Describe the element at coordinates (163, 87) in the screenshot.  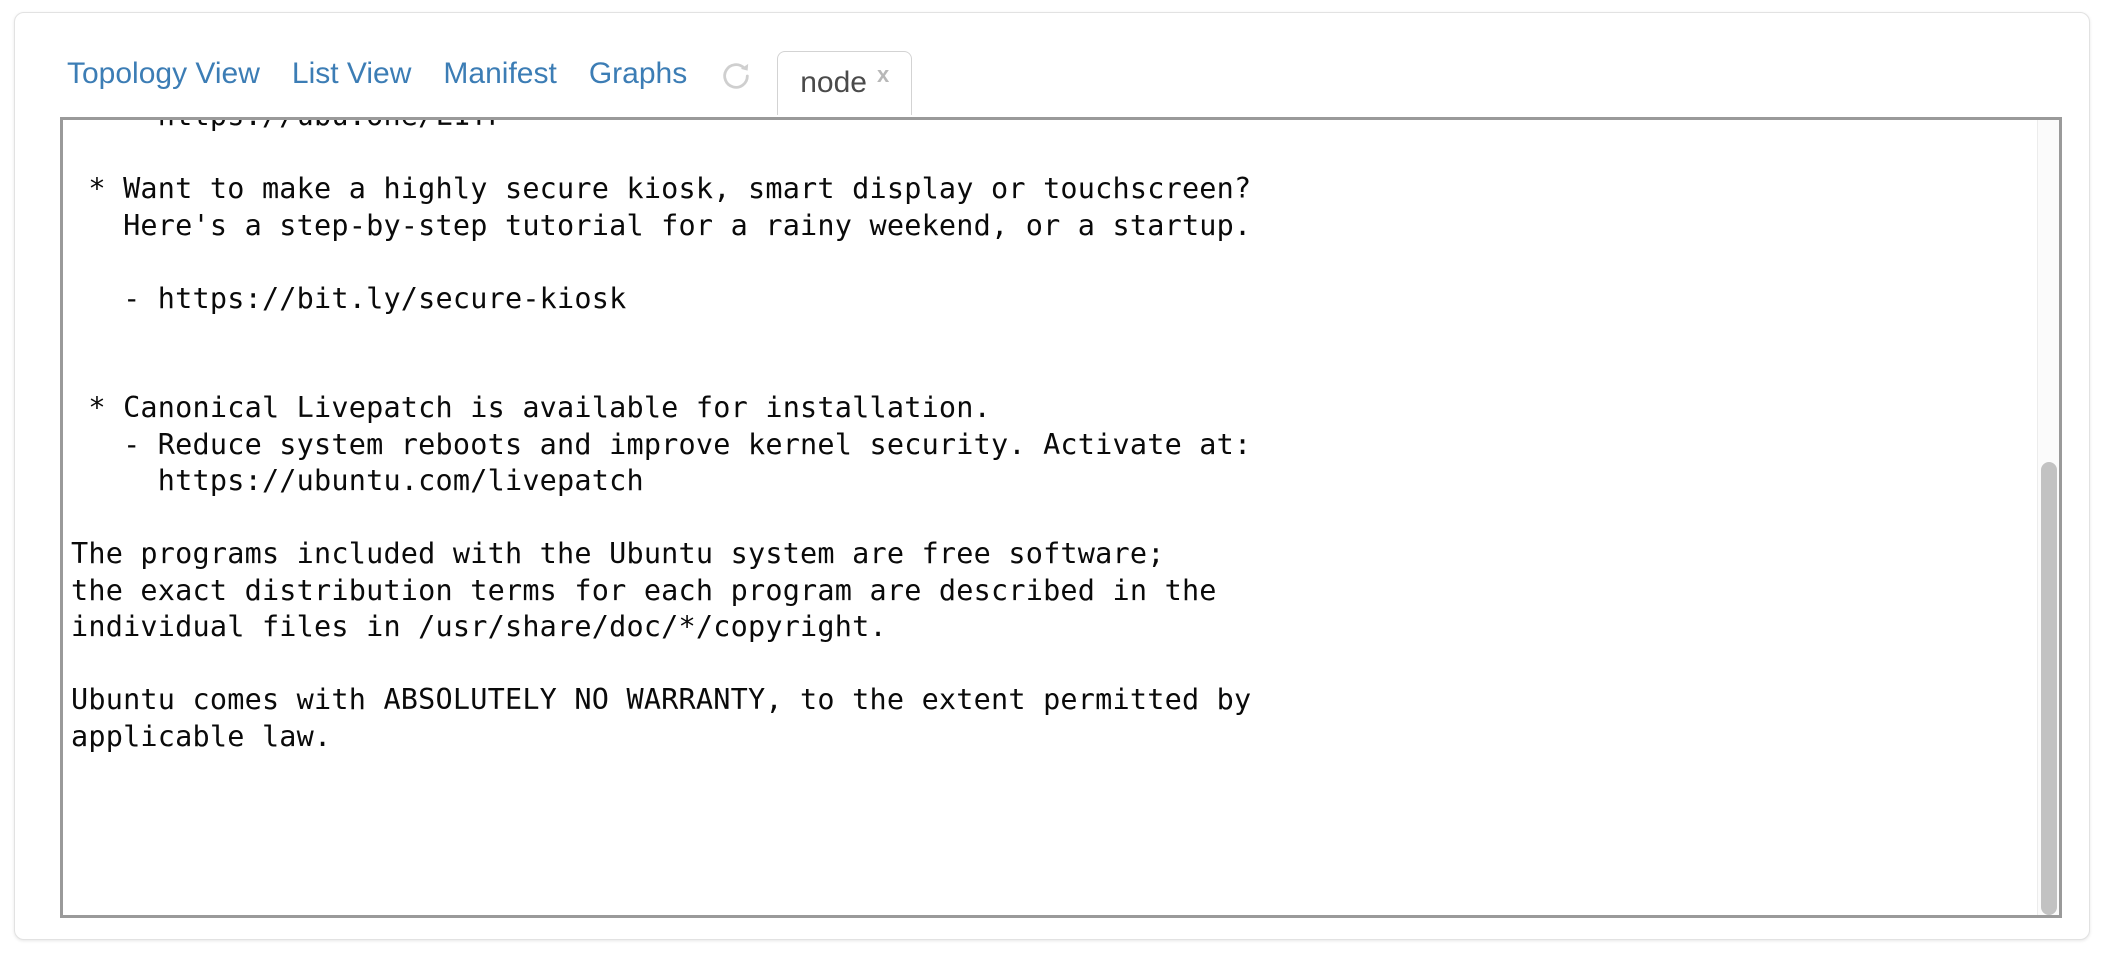
I see `tab-topology-view: Topology View` at that location.